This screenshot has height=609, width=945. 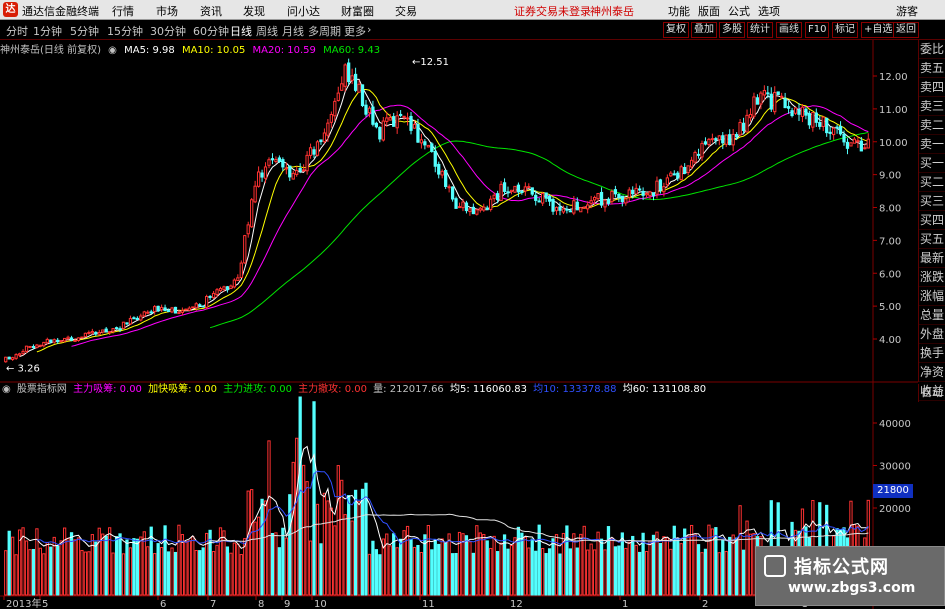 I want to click on period-15min: 15分钟, so click(x=125, y=31).